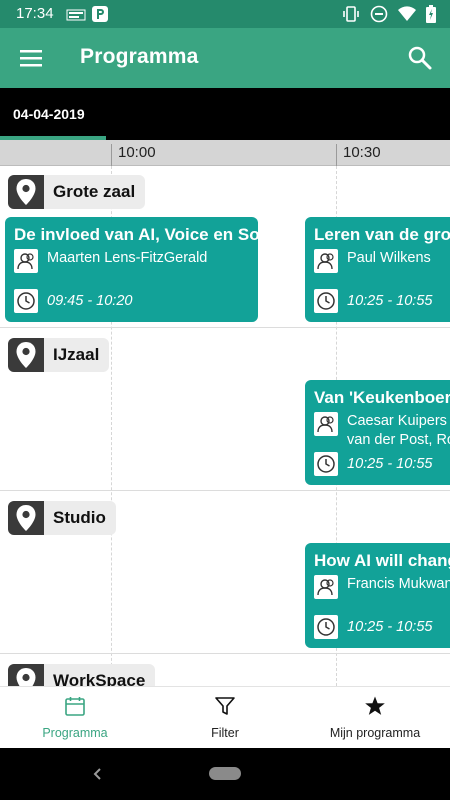 This screenshot has height=800, width=450. I want to click on tab-date-04-04-2019: 04-04-2019, so click(53, 114).